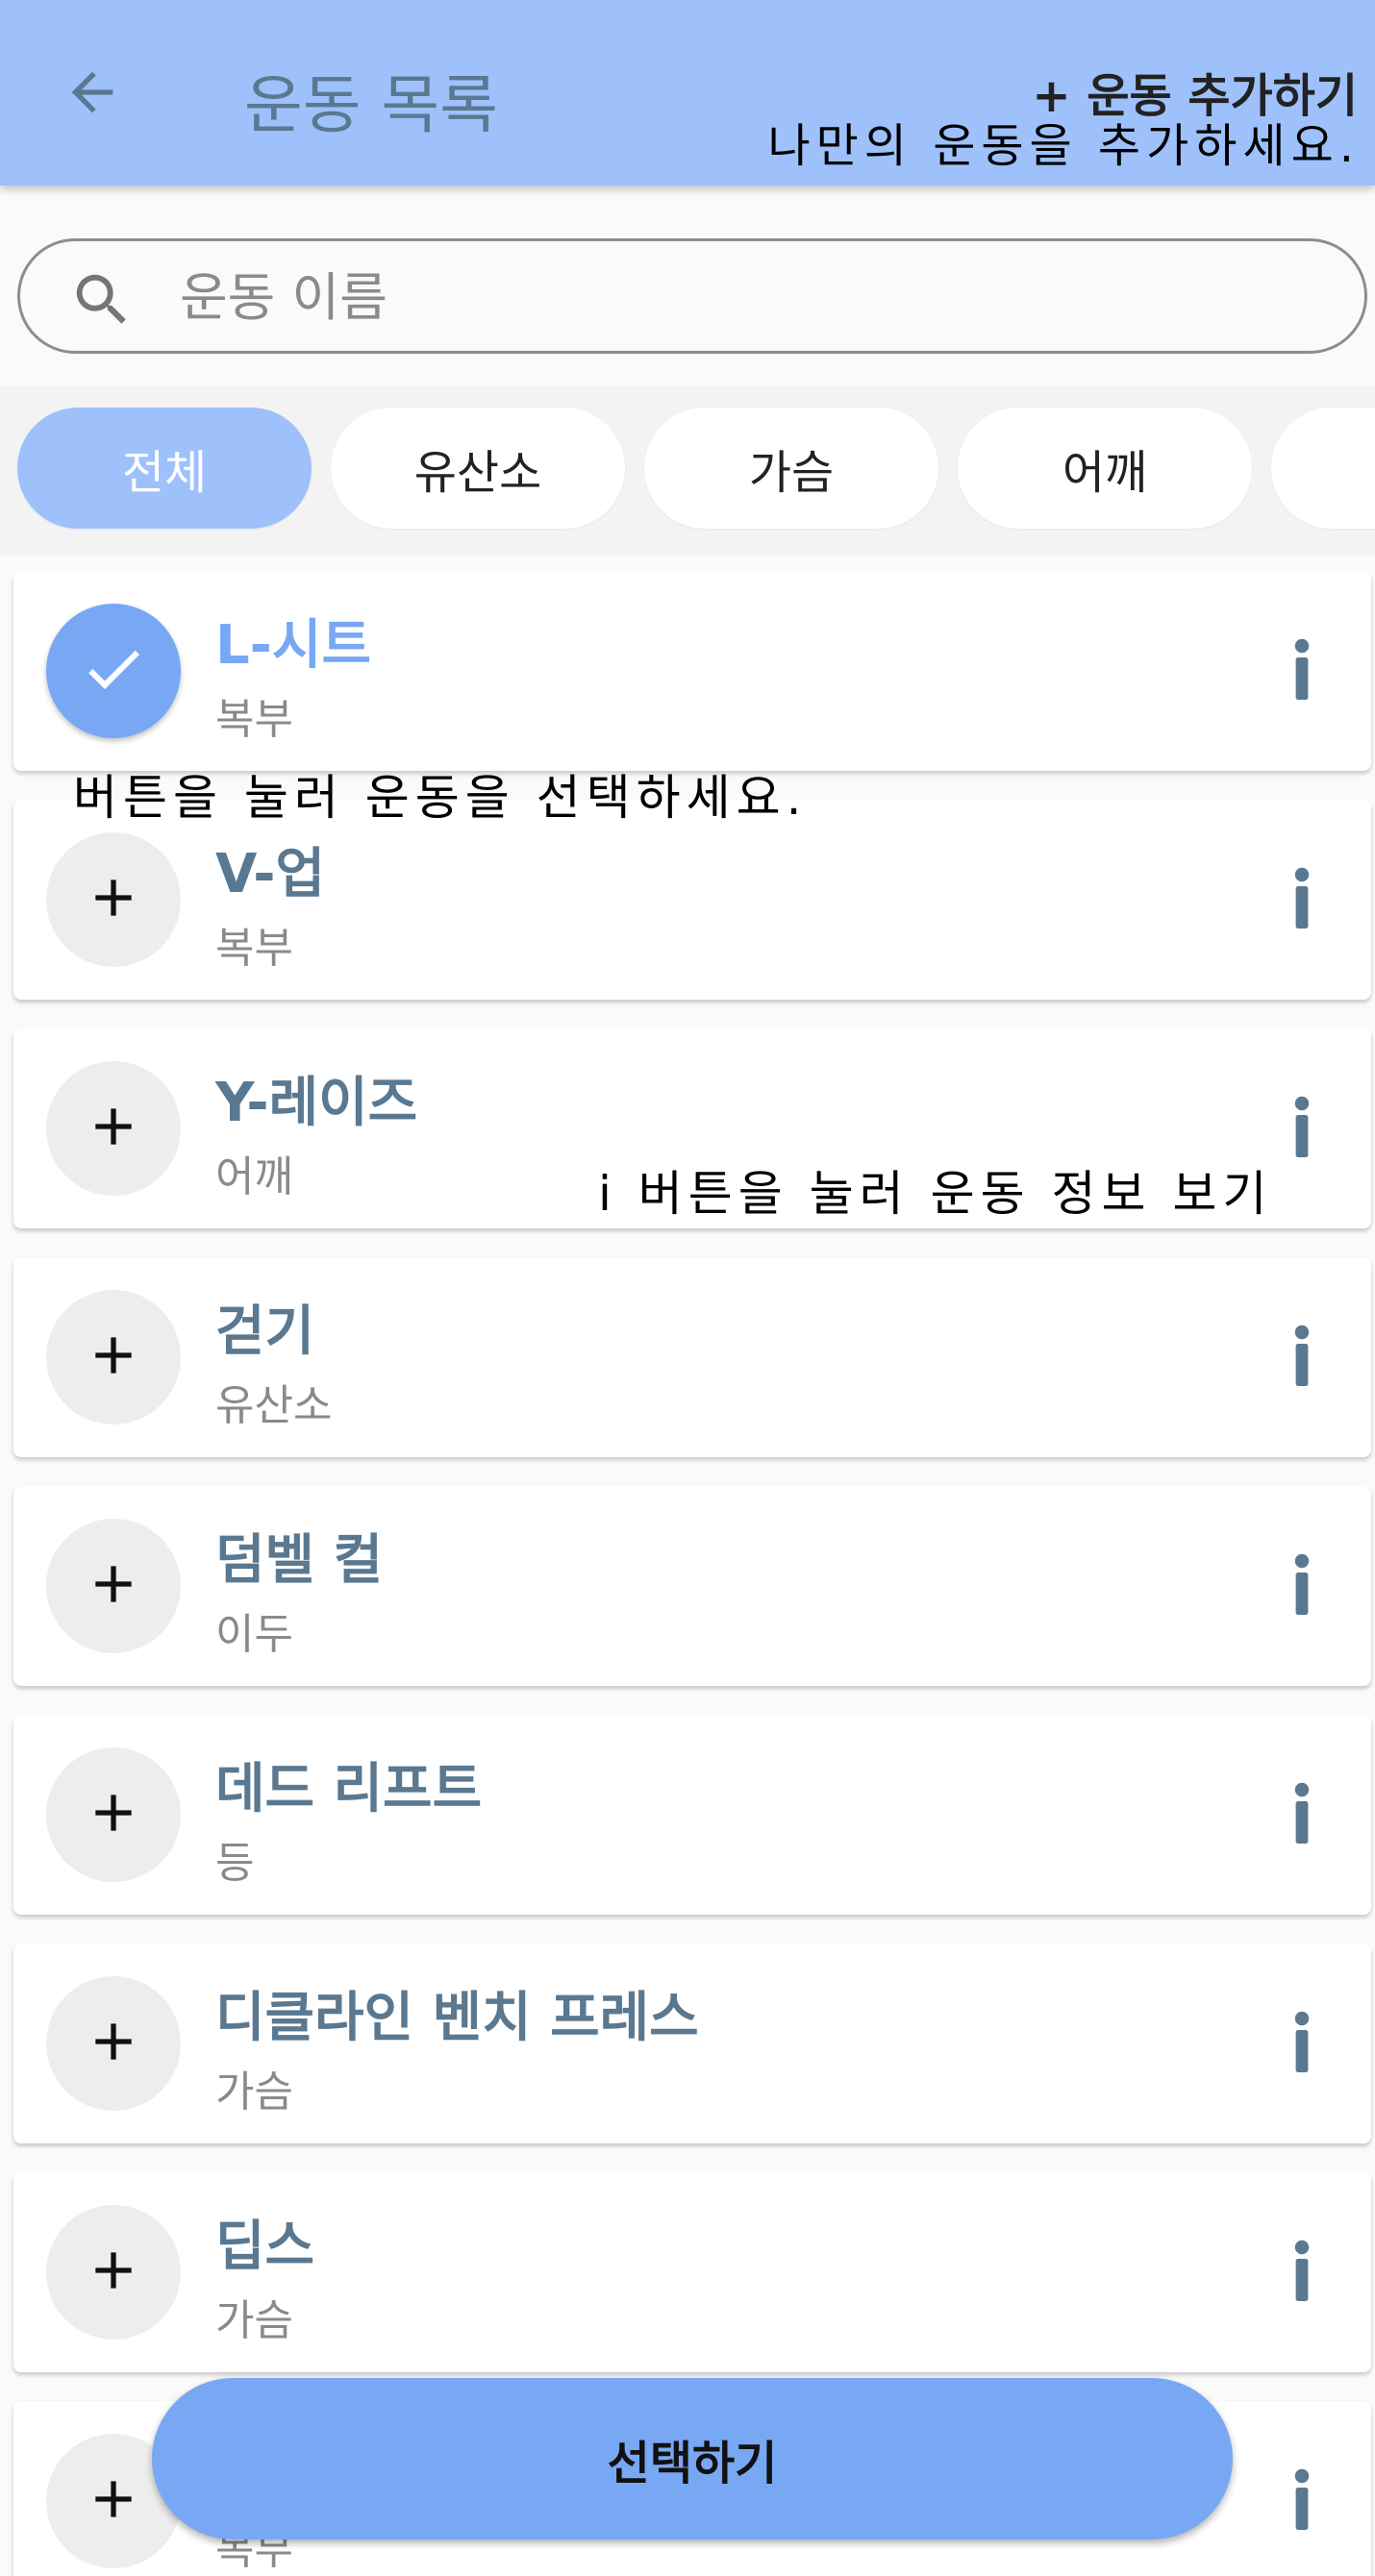 The width and height of the screenshot is (1375, 2576). Describe the element at coordinates (693, 2459) in the screenshot. I see `select-confirm-button: 선택하기` at that location.